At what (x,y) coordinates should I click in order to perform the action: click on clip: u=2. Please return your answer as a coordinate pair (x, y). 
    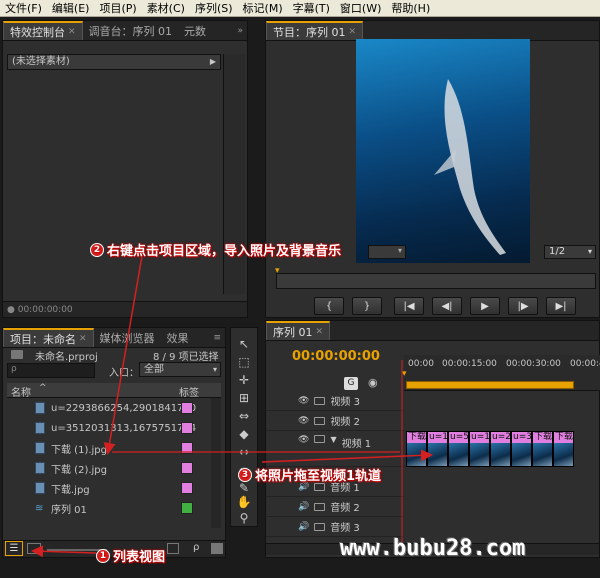
    Looking at the image, I should click on (500, 449).